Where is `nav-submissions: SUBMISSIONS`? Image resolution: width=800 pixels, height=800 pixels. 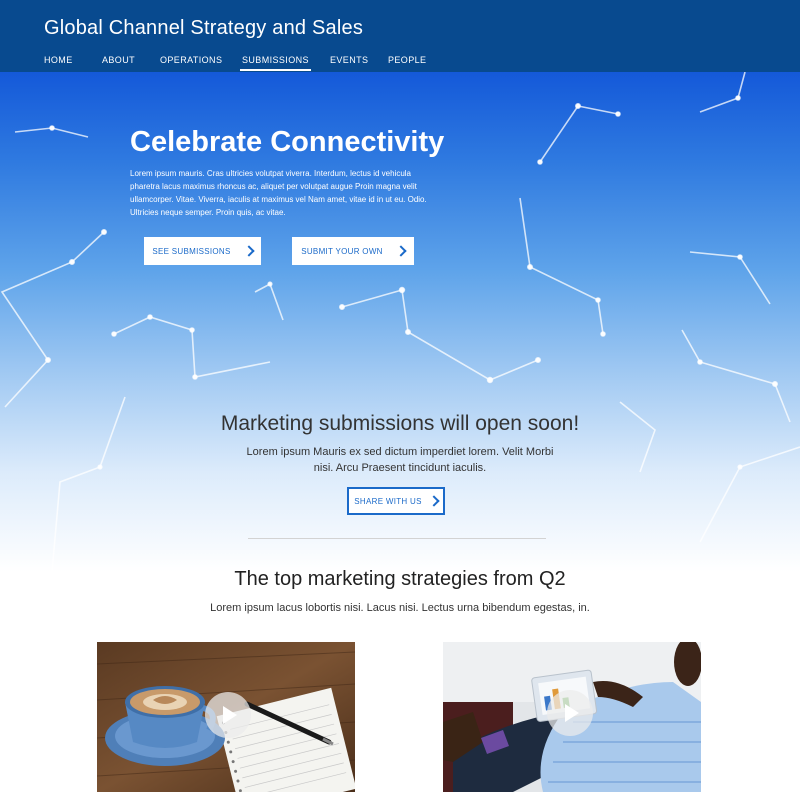
nav-submissions: SUBMISSIONS is located at coordinates (275, 63).